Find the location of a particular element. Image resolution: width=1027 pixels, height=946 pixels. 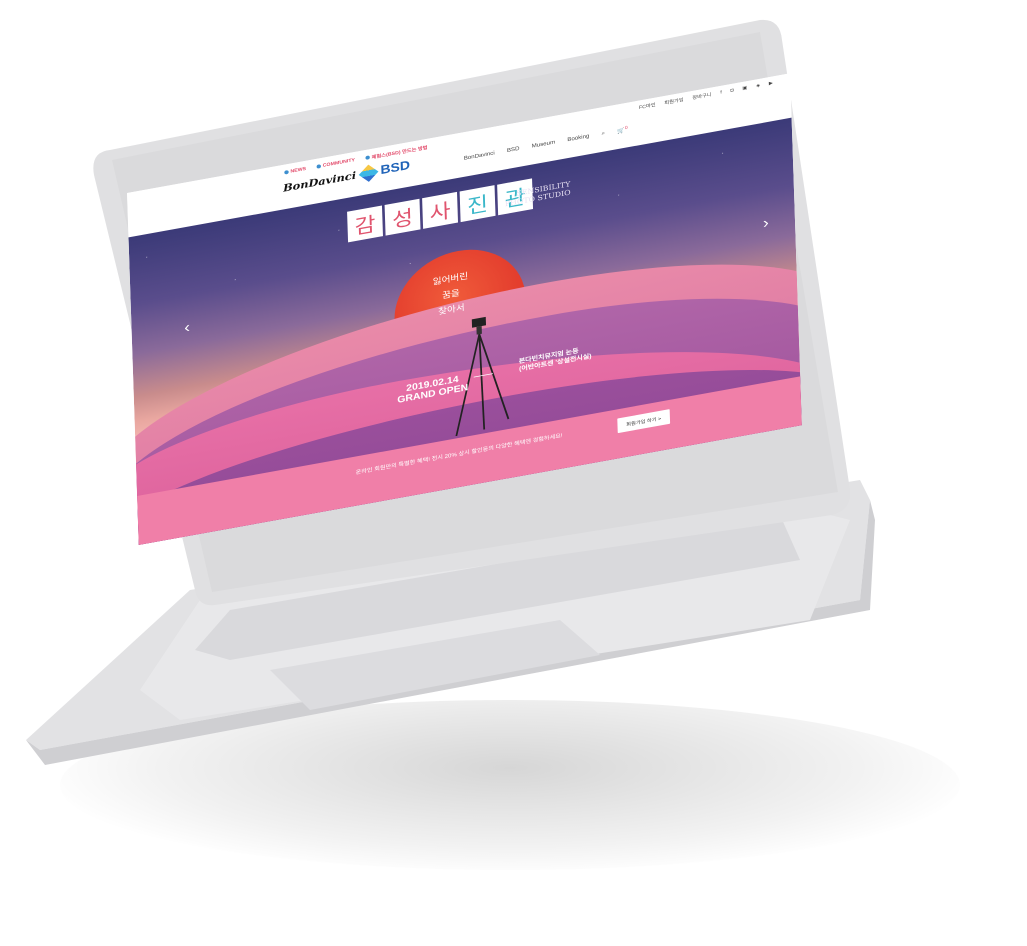

instagram-icon: ◘ is located at coordinates (731, 90).